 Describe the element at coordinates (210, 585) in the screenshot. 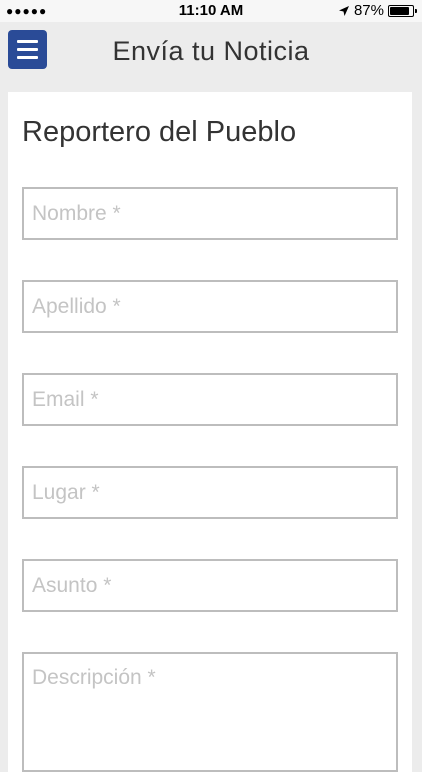

I see `subject-field` at that location.